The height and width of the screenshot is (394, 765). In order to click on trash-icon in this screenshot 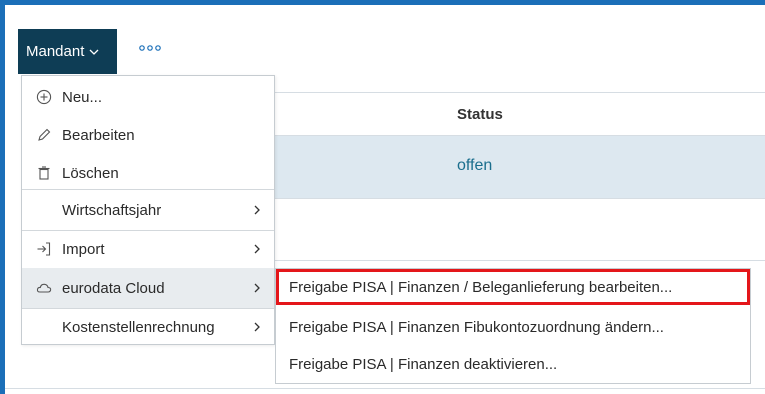, I will do `click(44, 173)`.